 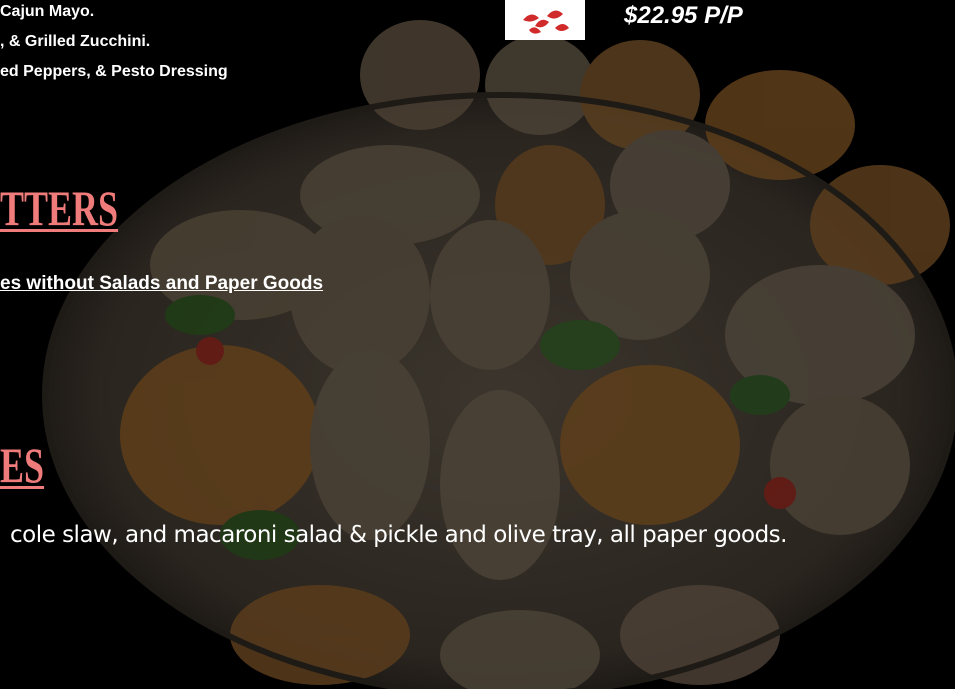 I want to click on price-per-person: $22.95 P/P, so click(x=683, y=15).